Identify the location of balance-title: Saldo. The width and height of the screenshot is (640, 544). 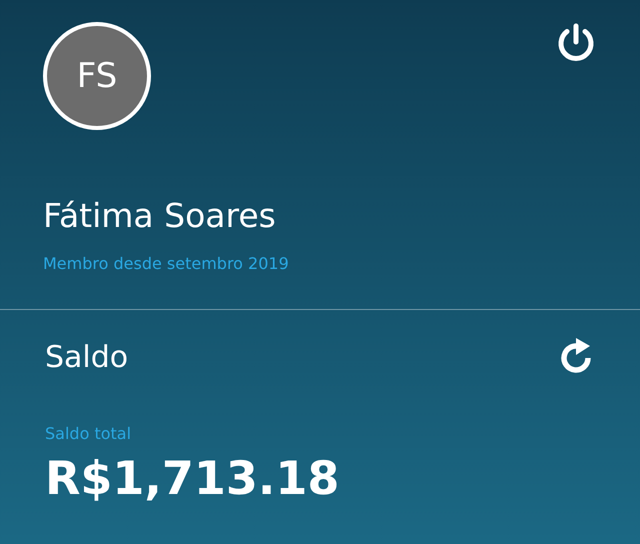
(86, 358).